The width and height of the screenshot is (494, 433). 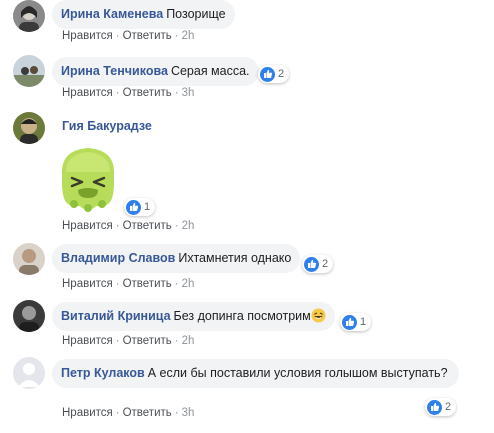 What do you see at coordinates (210, 71) in the screenshot?
I see `comment-text: Серая масса.` at bounding box center [210, 71].